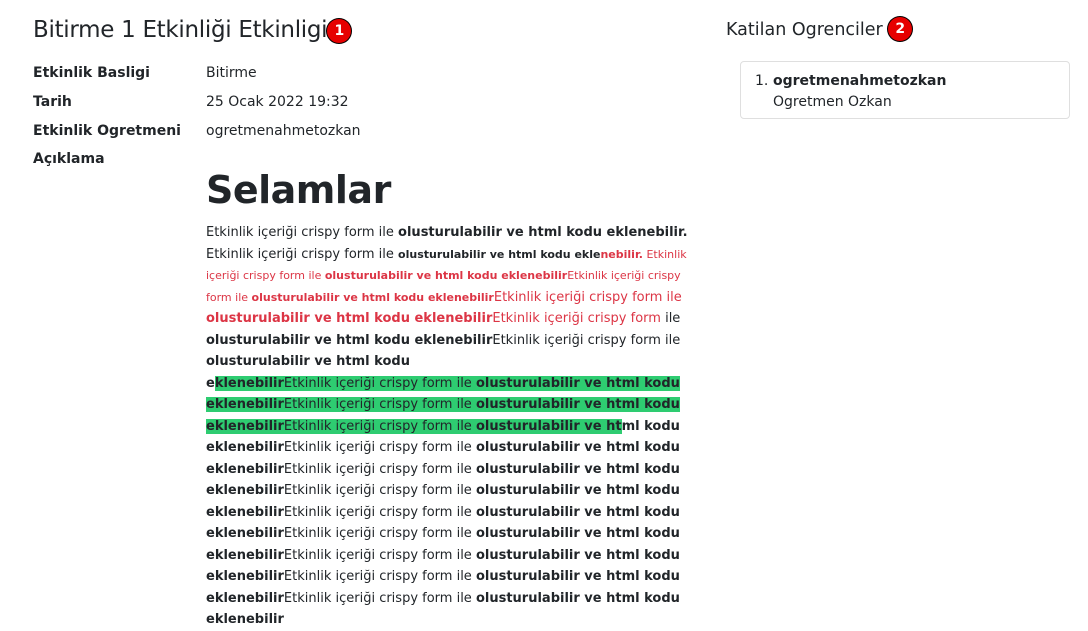  I want to click on participant-full-name: Ogretmen Ozkan, so click(832, 102).